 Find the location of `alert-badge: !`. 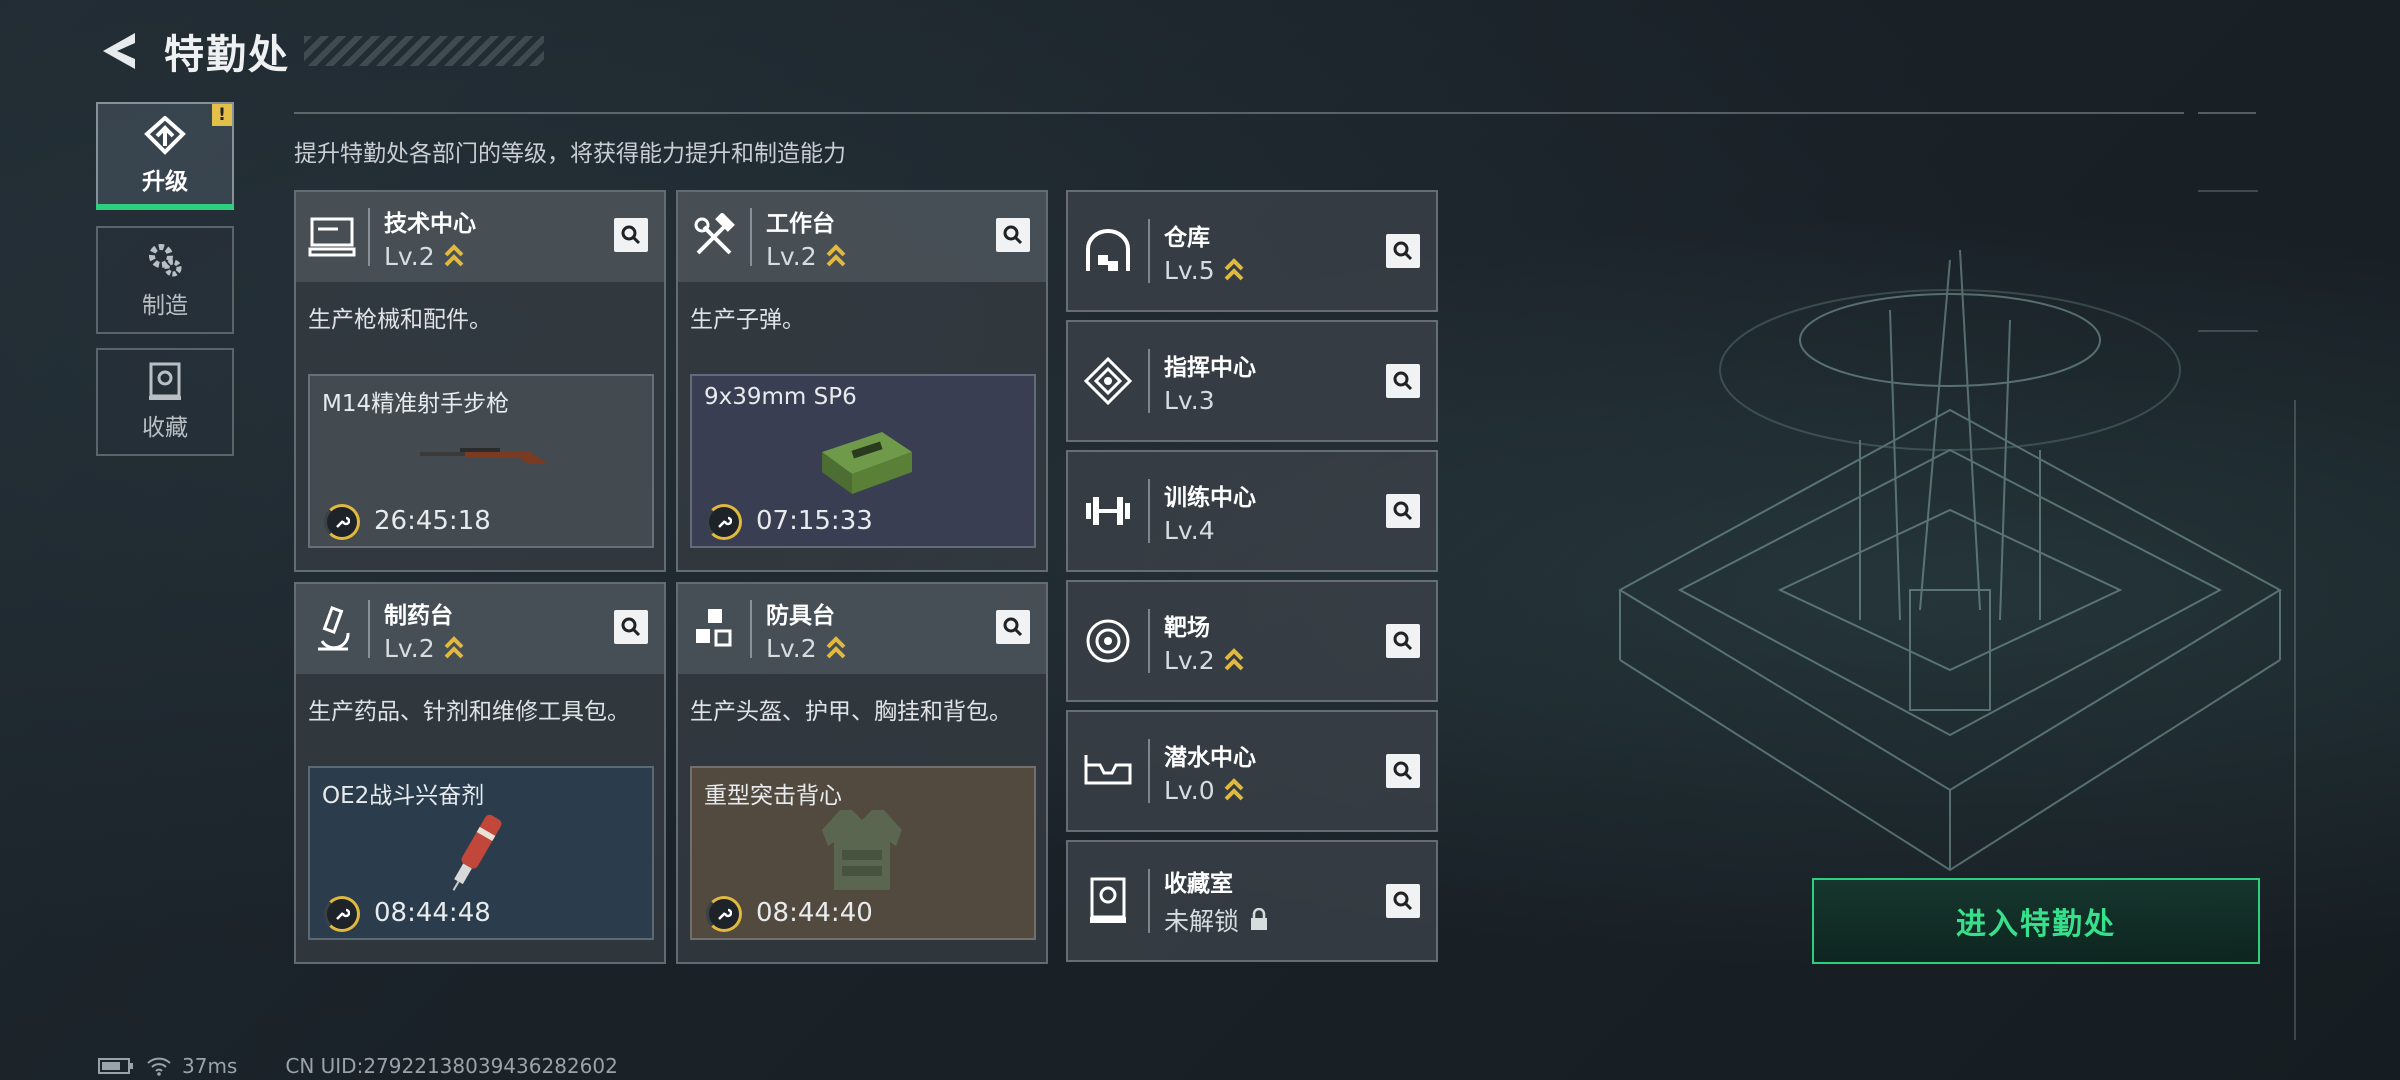

alert-badge: ! is located at coordinates (222, 115).